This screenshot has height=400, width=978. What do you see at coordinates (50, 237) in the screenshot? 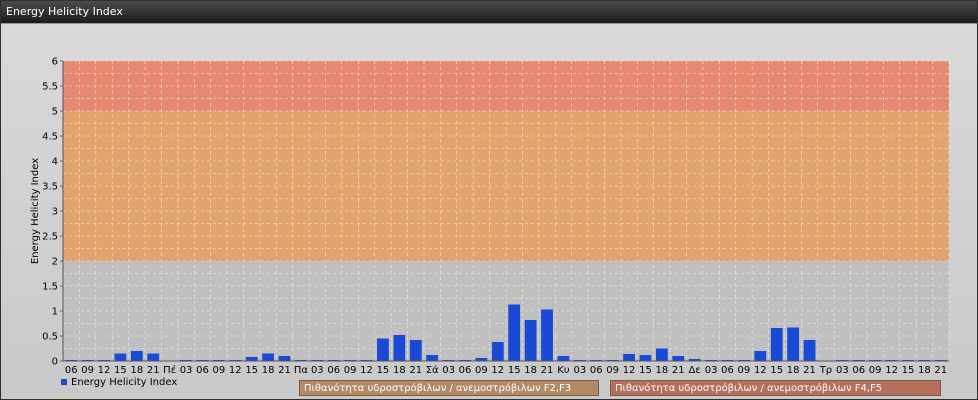
I see `y-tick-label: 2.5` at bounding box center [50, 237].